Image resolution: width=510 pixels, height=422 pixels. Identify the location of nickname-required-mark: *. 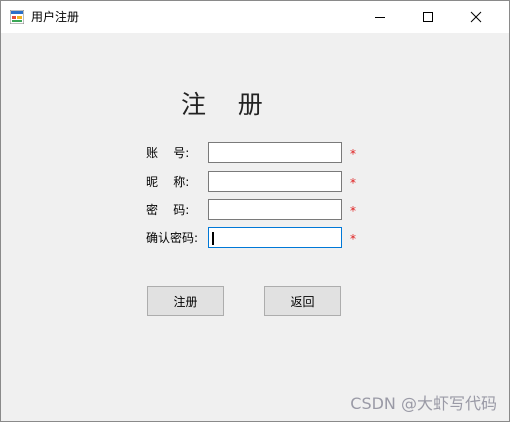
(353, 183).